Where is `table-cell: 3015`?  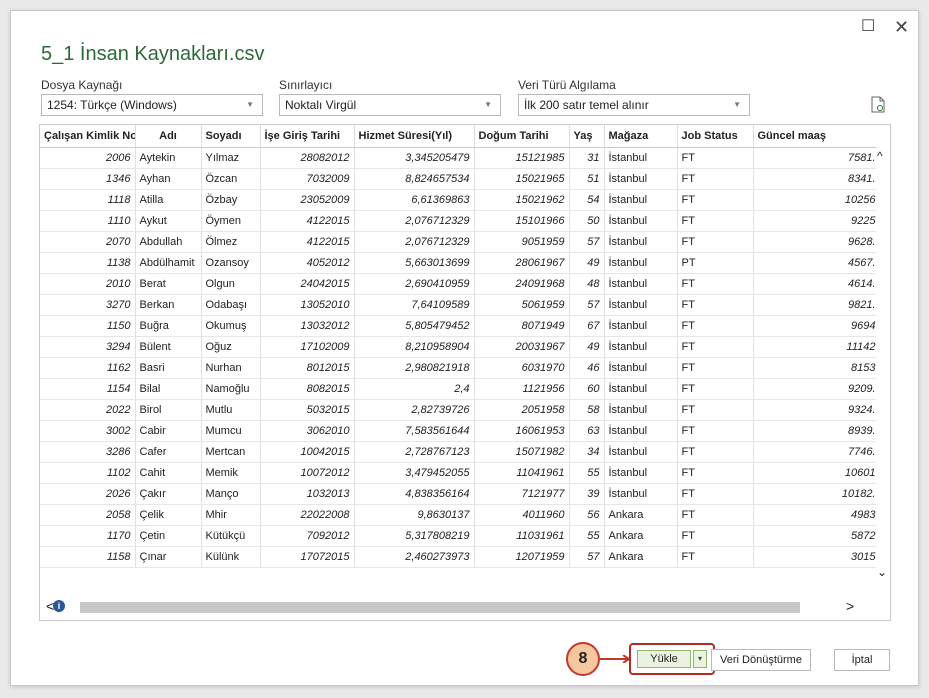 table-cell: 3015 is located at coordinates (817, 557).